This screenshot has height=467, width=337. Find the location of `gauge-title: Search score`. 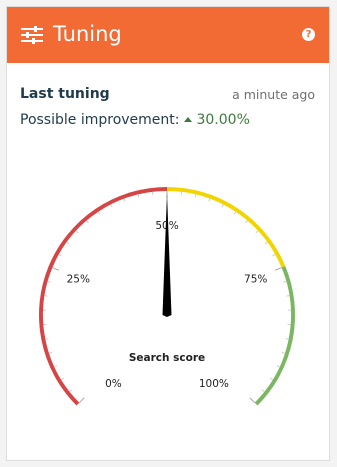

gauge-title: Search score is located at coordinates (167, 358).